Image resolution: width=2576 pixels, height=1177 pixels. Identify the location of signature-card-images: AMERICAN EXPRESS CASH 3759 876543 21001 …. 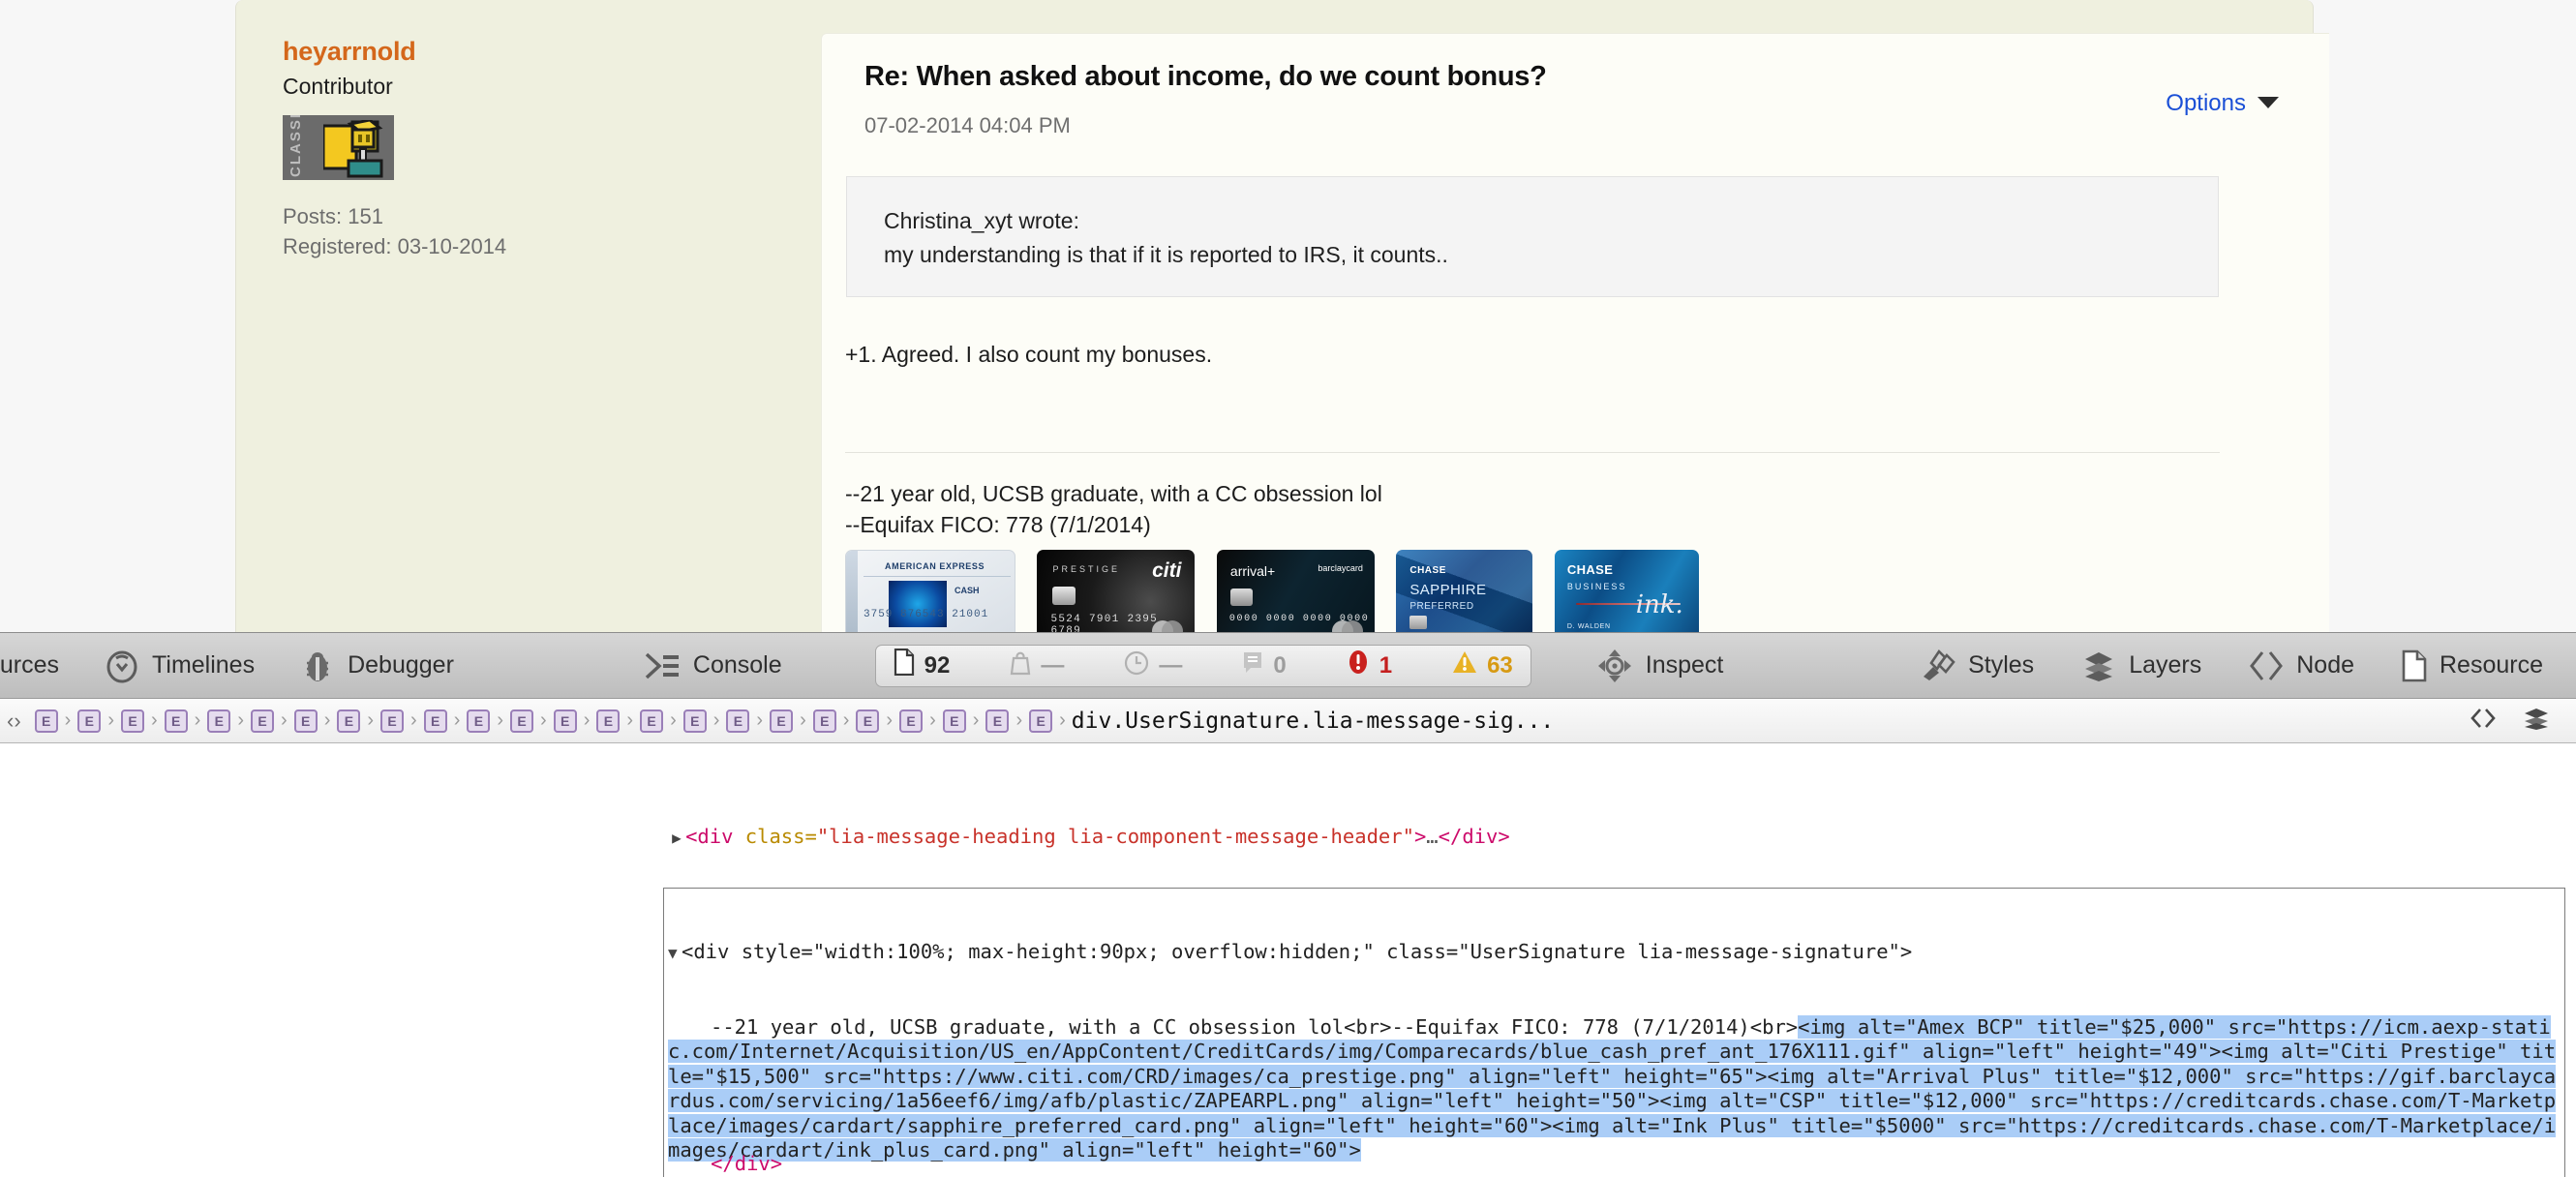
(1571, 592).